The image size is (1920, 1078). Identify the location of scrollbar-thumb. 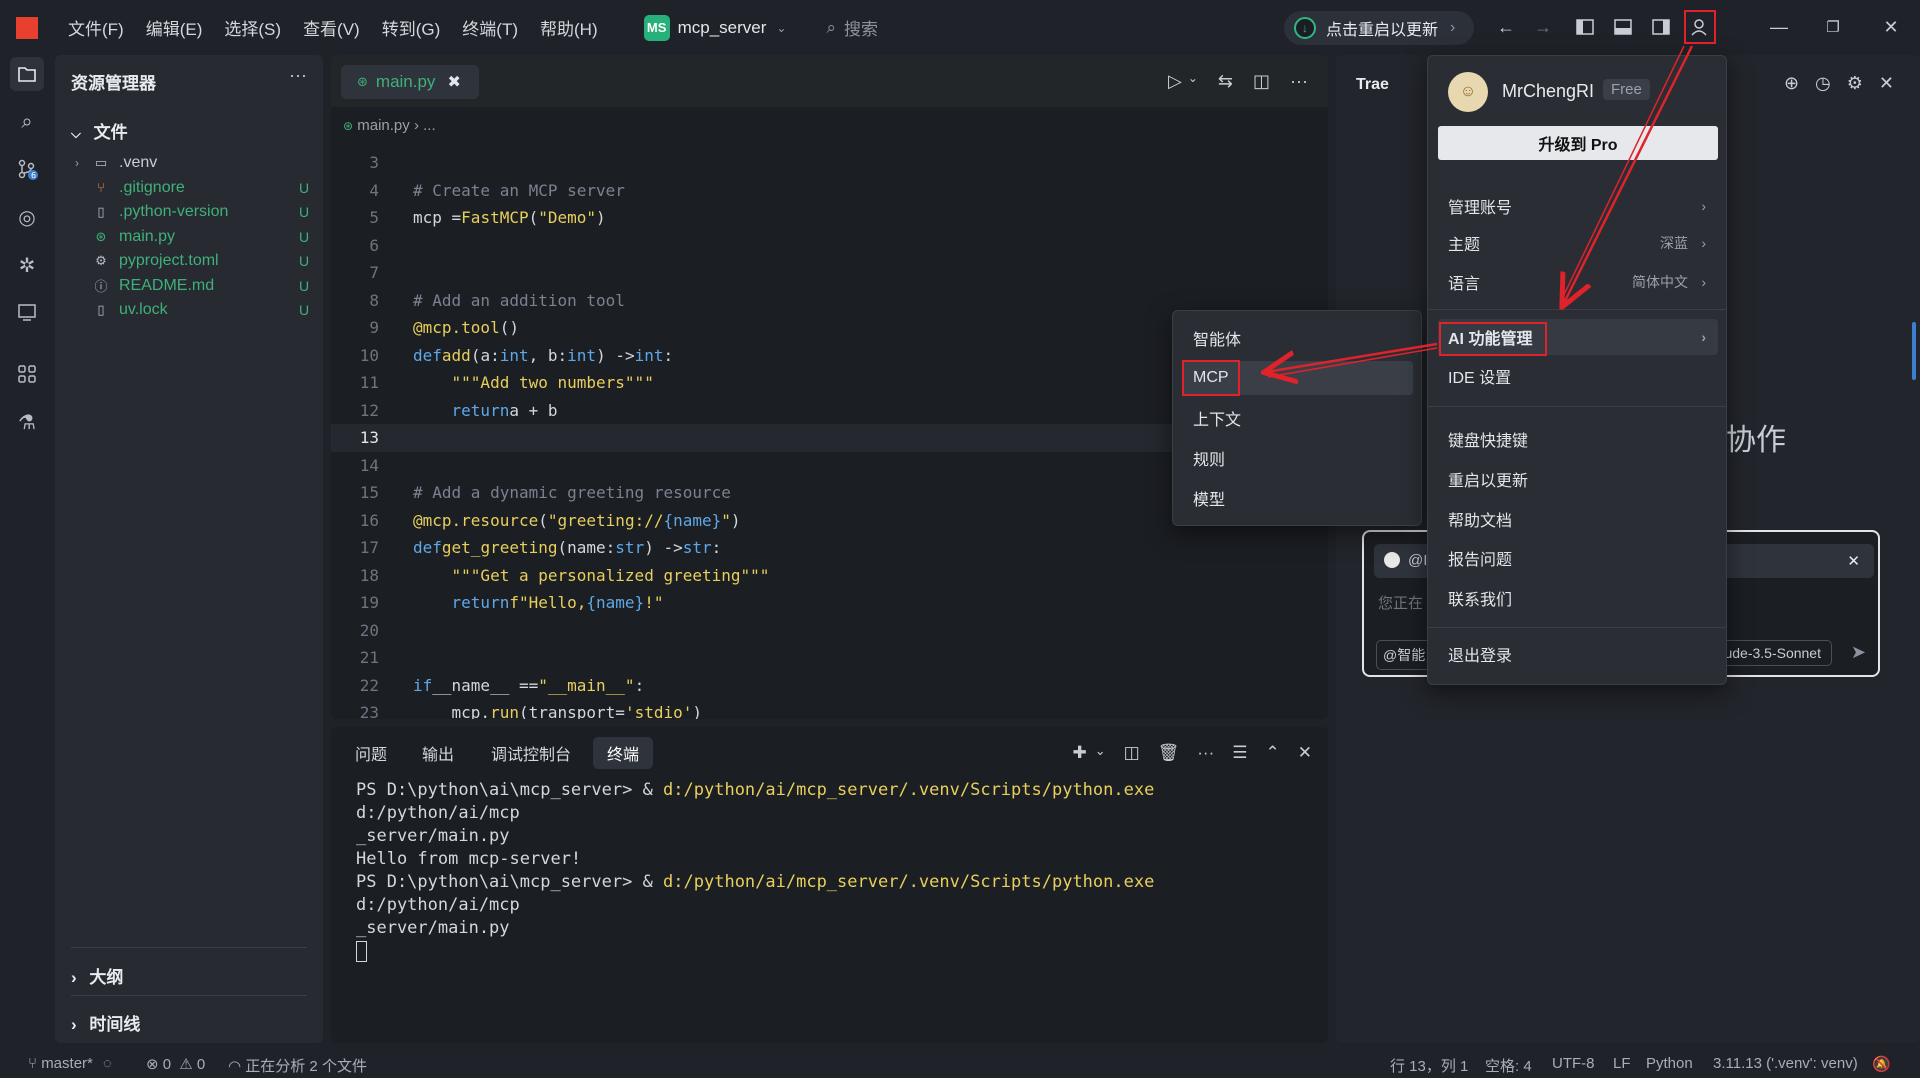
(1914, 351).